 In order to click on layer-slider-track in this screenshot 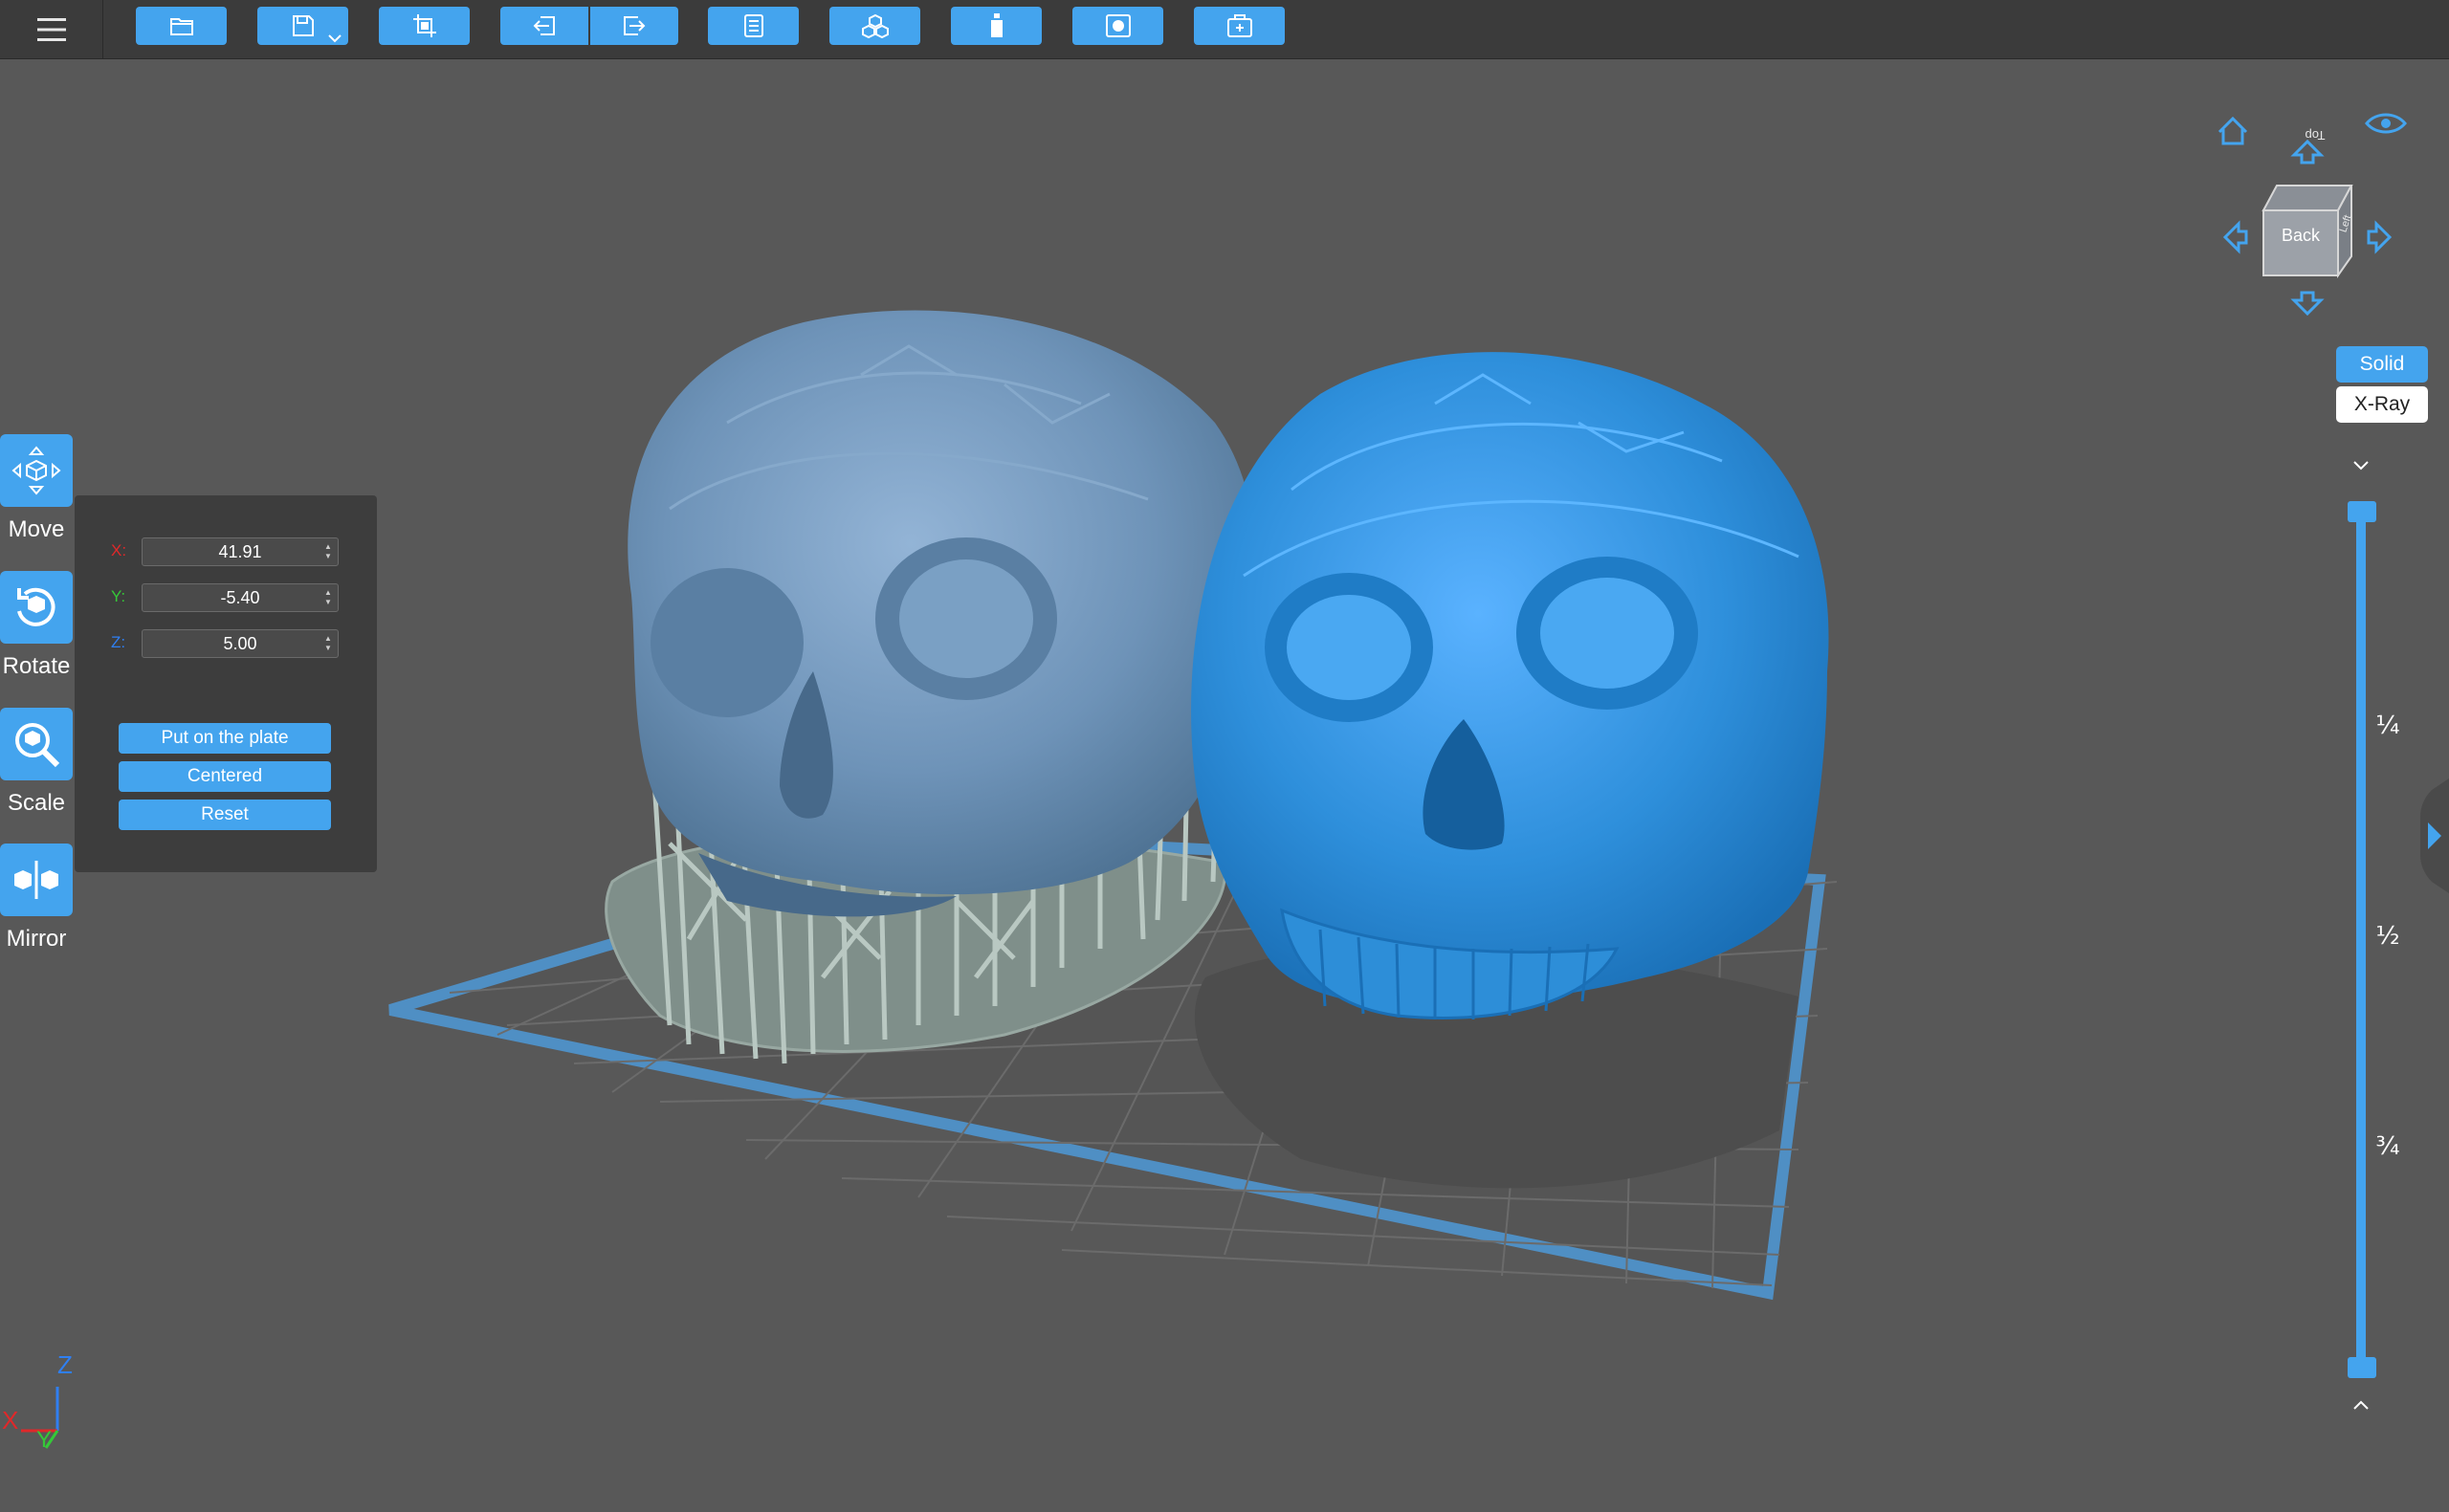, I will do `click(2361, 937)`.